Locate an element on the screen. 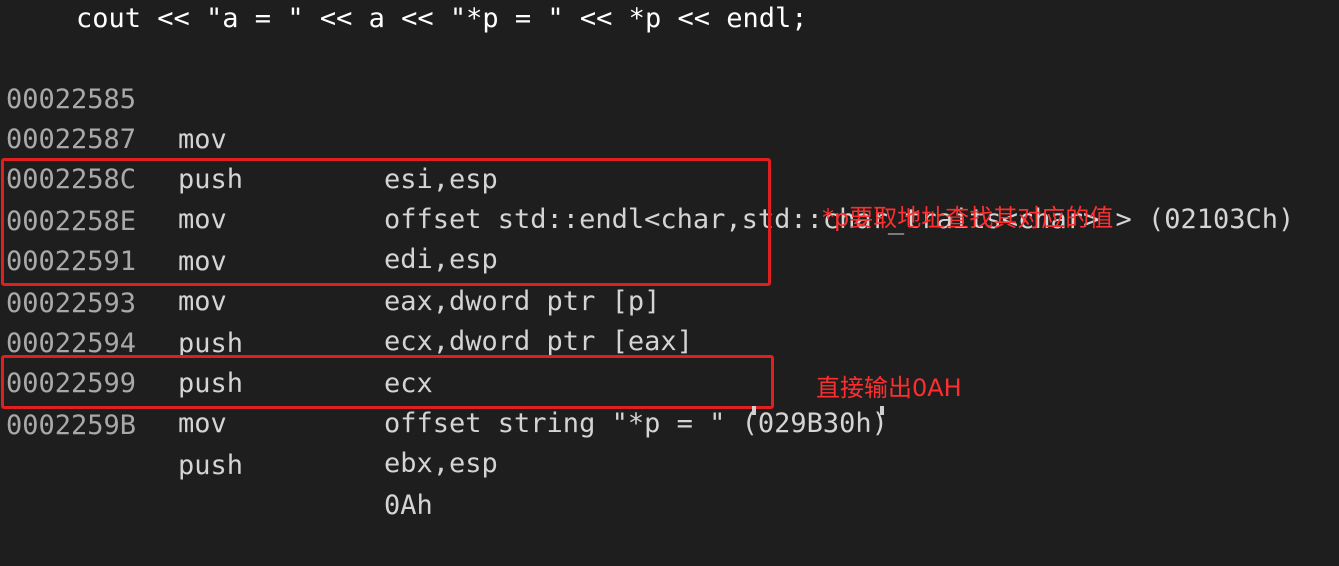 The width and height of the screenshot is (1339, 566). address: 0002259B is located at coordinates (71, 425).